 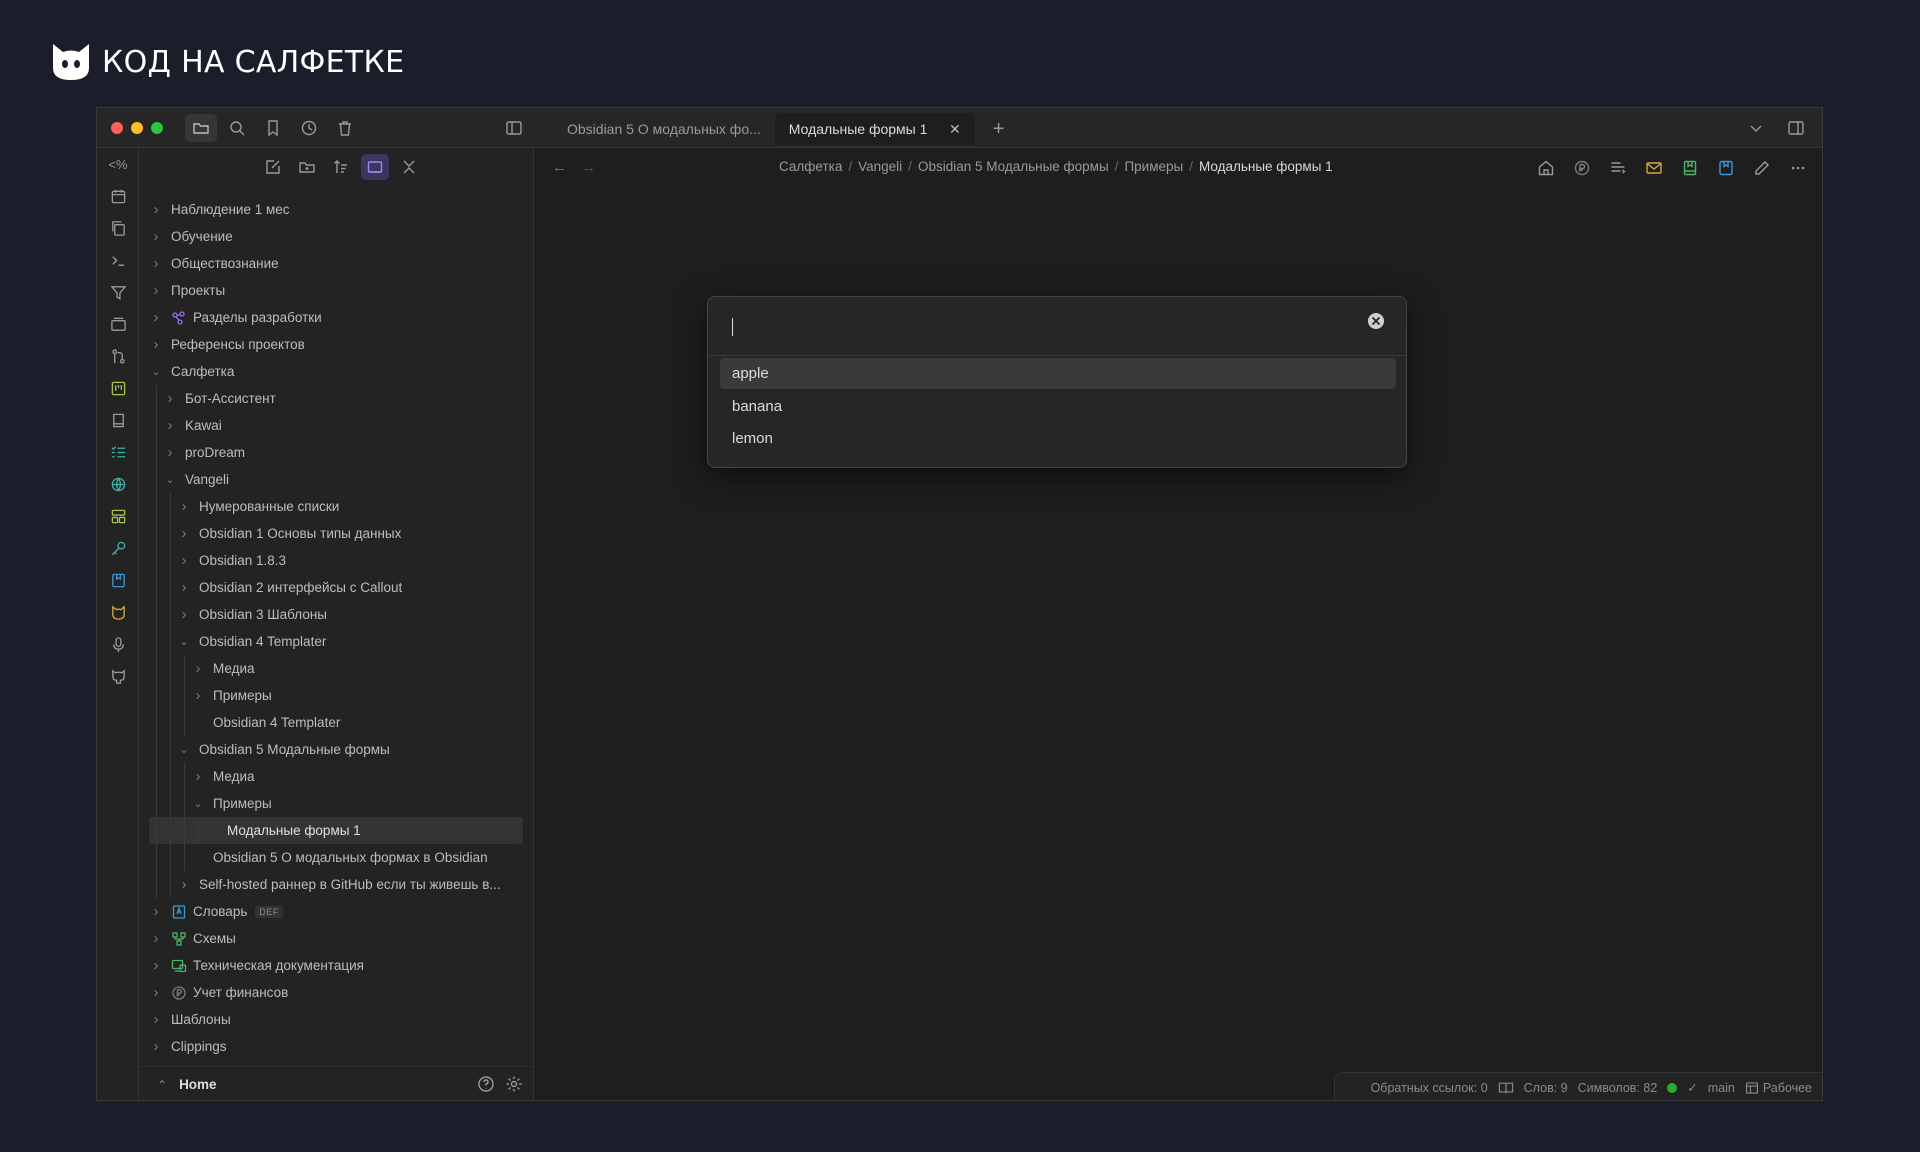 I want to click on trash-icon, so click(x=345, y=128).